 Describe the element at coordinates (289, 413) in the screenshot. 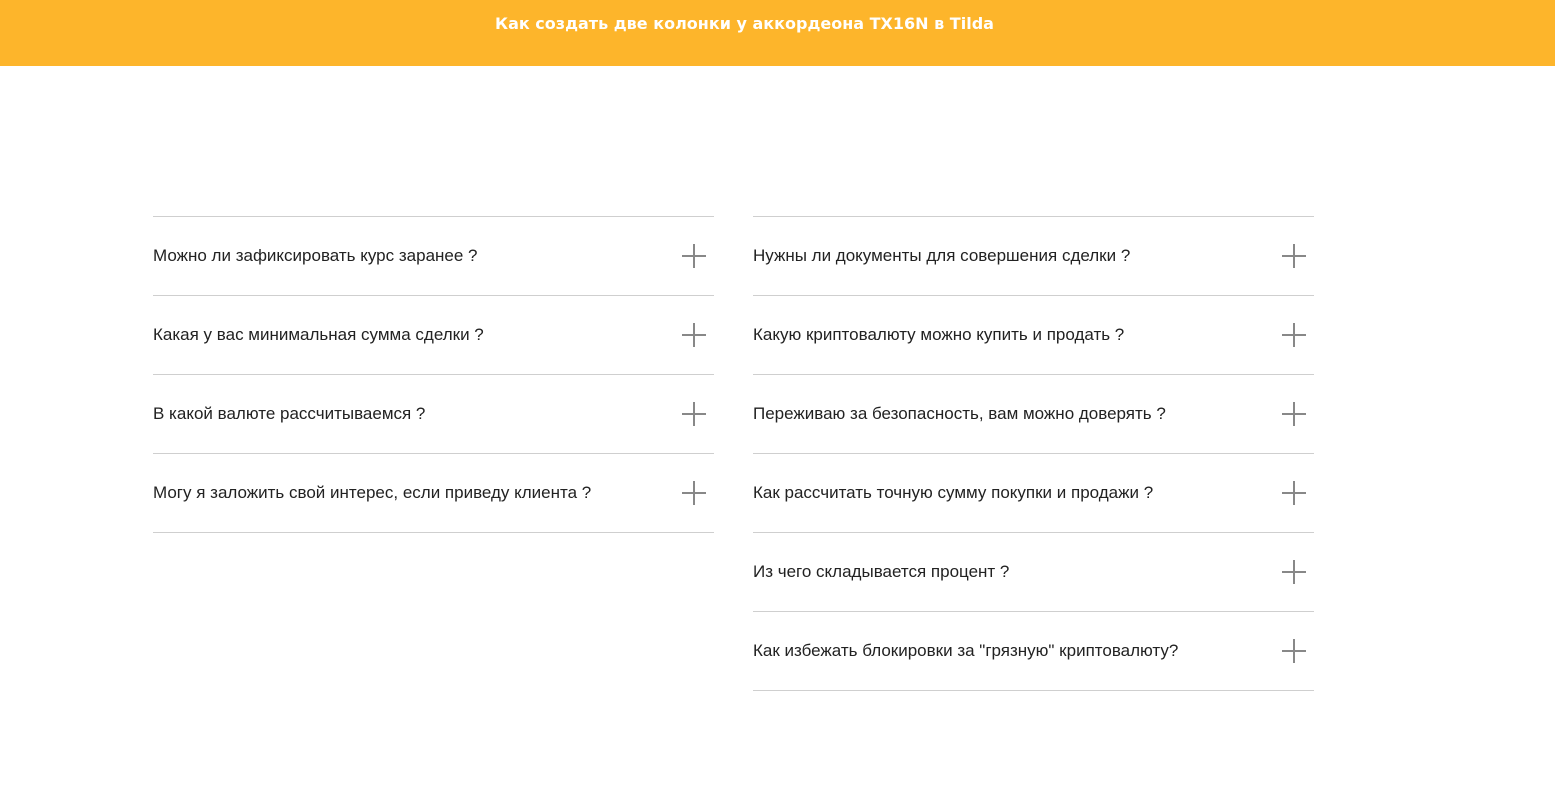

I see `accordion-question: В какой валюте рассчитываемся ?` at that location.